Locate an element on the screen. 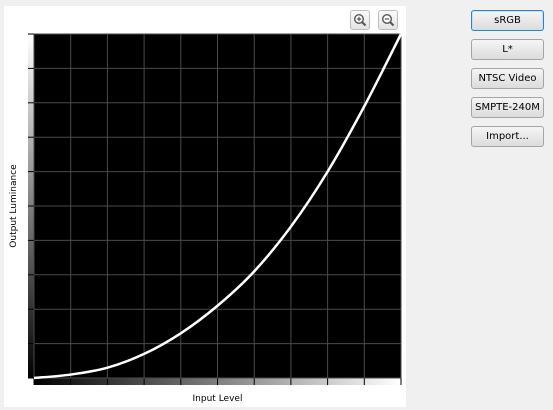 This screenshot has height=410, width=553. zoom-out-button is located at coordinates (388, 20).